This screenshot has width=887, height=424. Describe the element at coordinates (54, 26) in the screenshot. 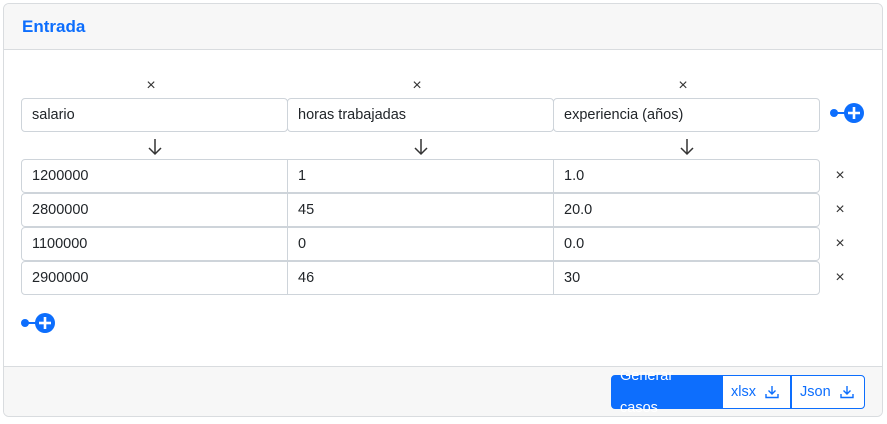

I see `card-title: Entrada` at that location.